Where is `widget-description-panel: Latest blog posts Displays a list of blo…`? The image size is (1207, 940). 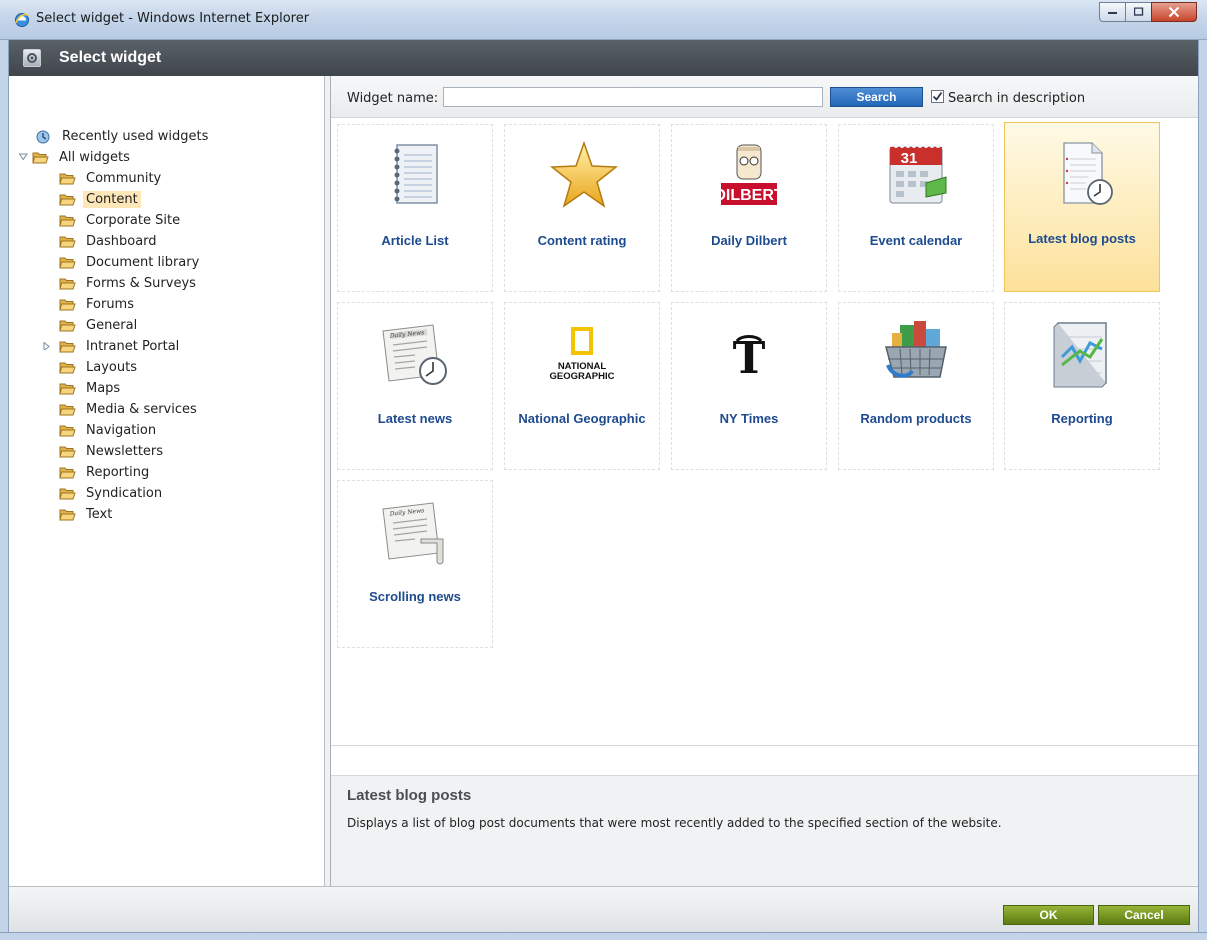 widget-description-panel: Latest blog posts Displays a list of blo… is located at coordinates (764, 831).